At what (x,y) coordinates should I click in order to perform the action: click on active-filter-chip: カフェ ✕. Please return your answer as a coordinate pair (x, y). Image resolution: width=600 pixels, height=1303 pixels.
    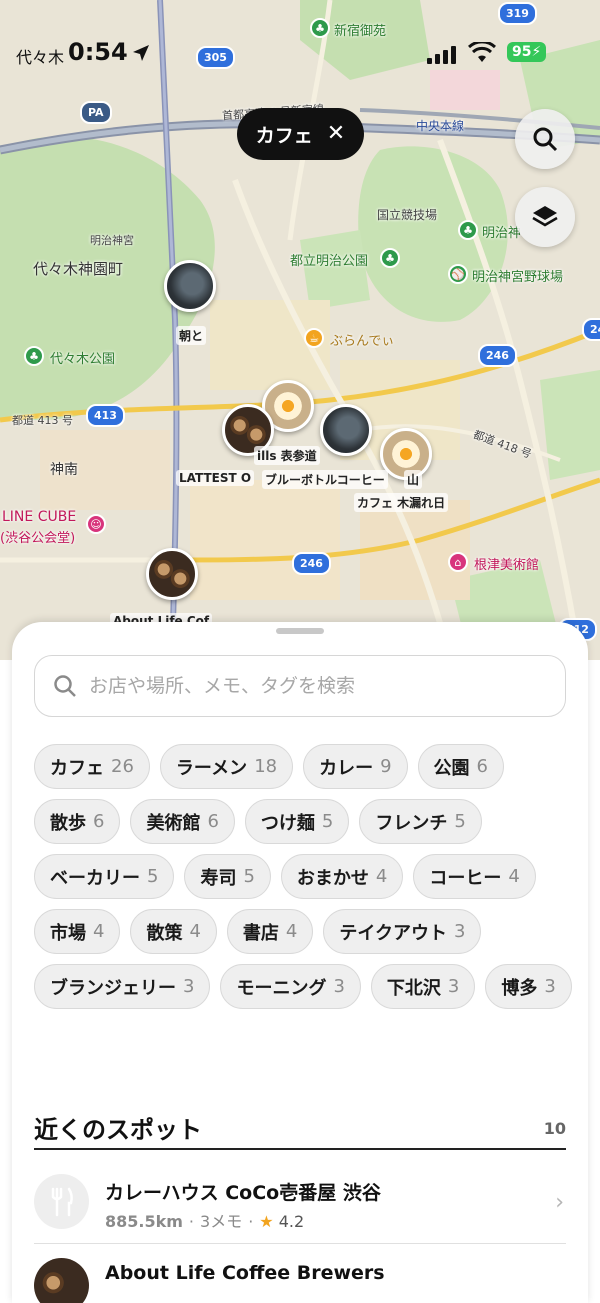
    Looking at the image, I should click on (300, 134).